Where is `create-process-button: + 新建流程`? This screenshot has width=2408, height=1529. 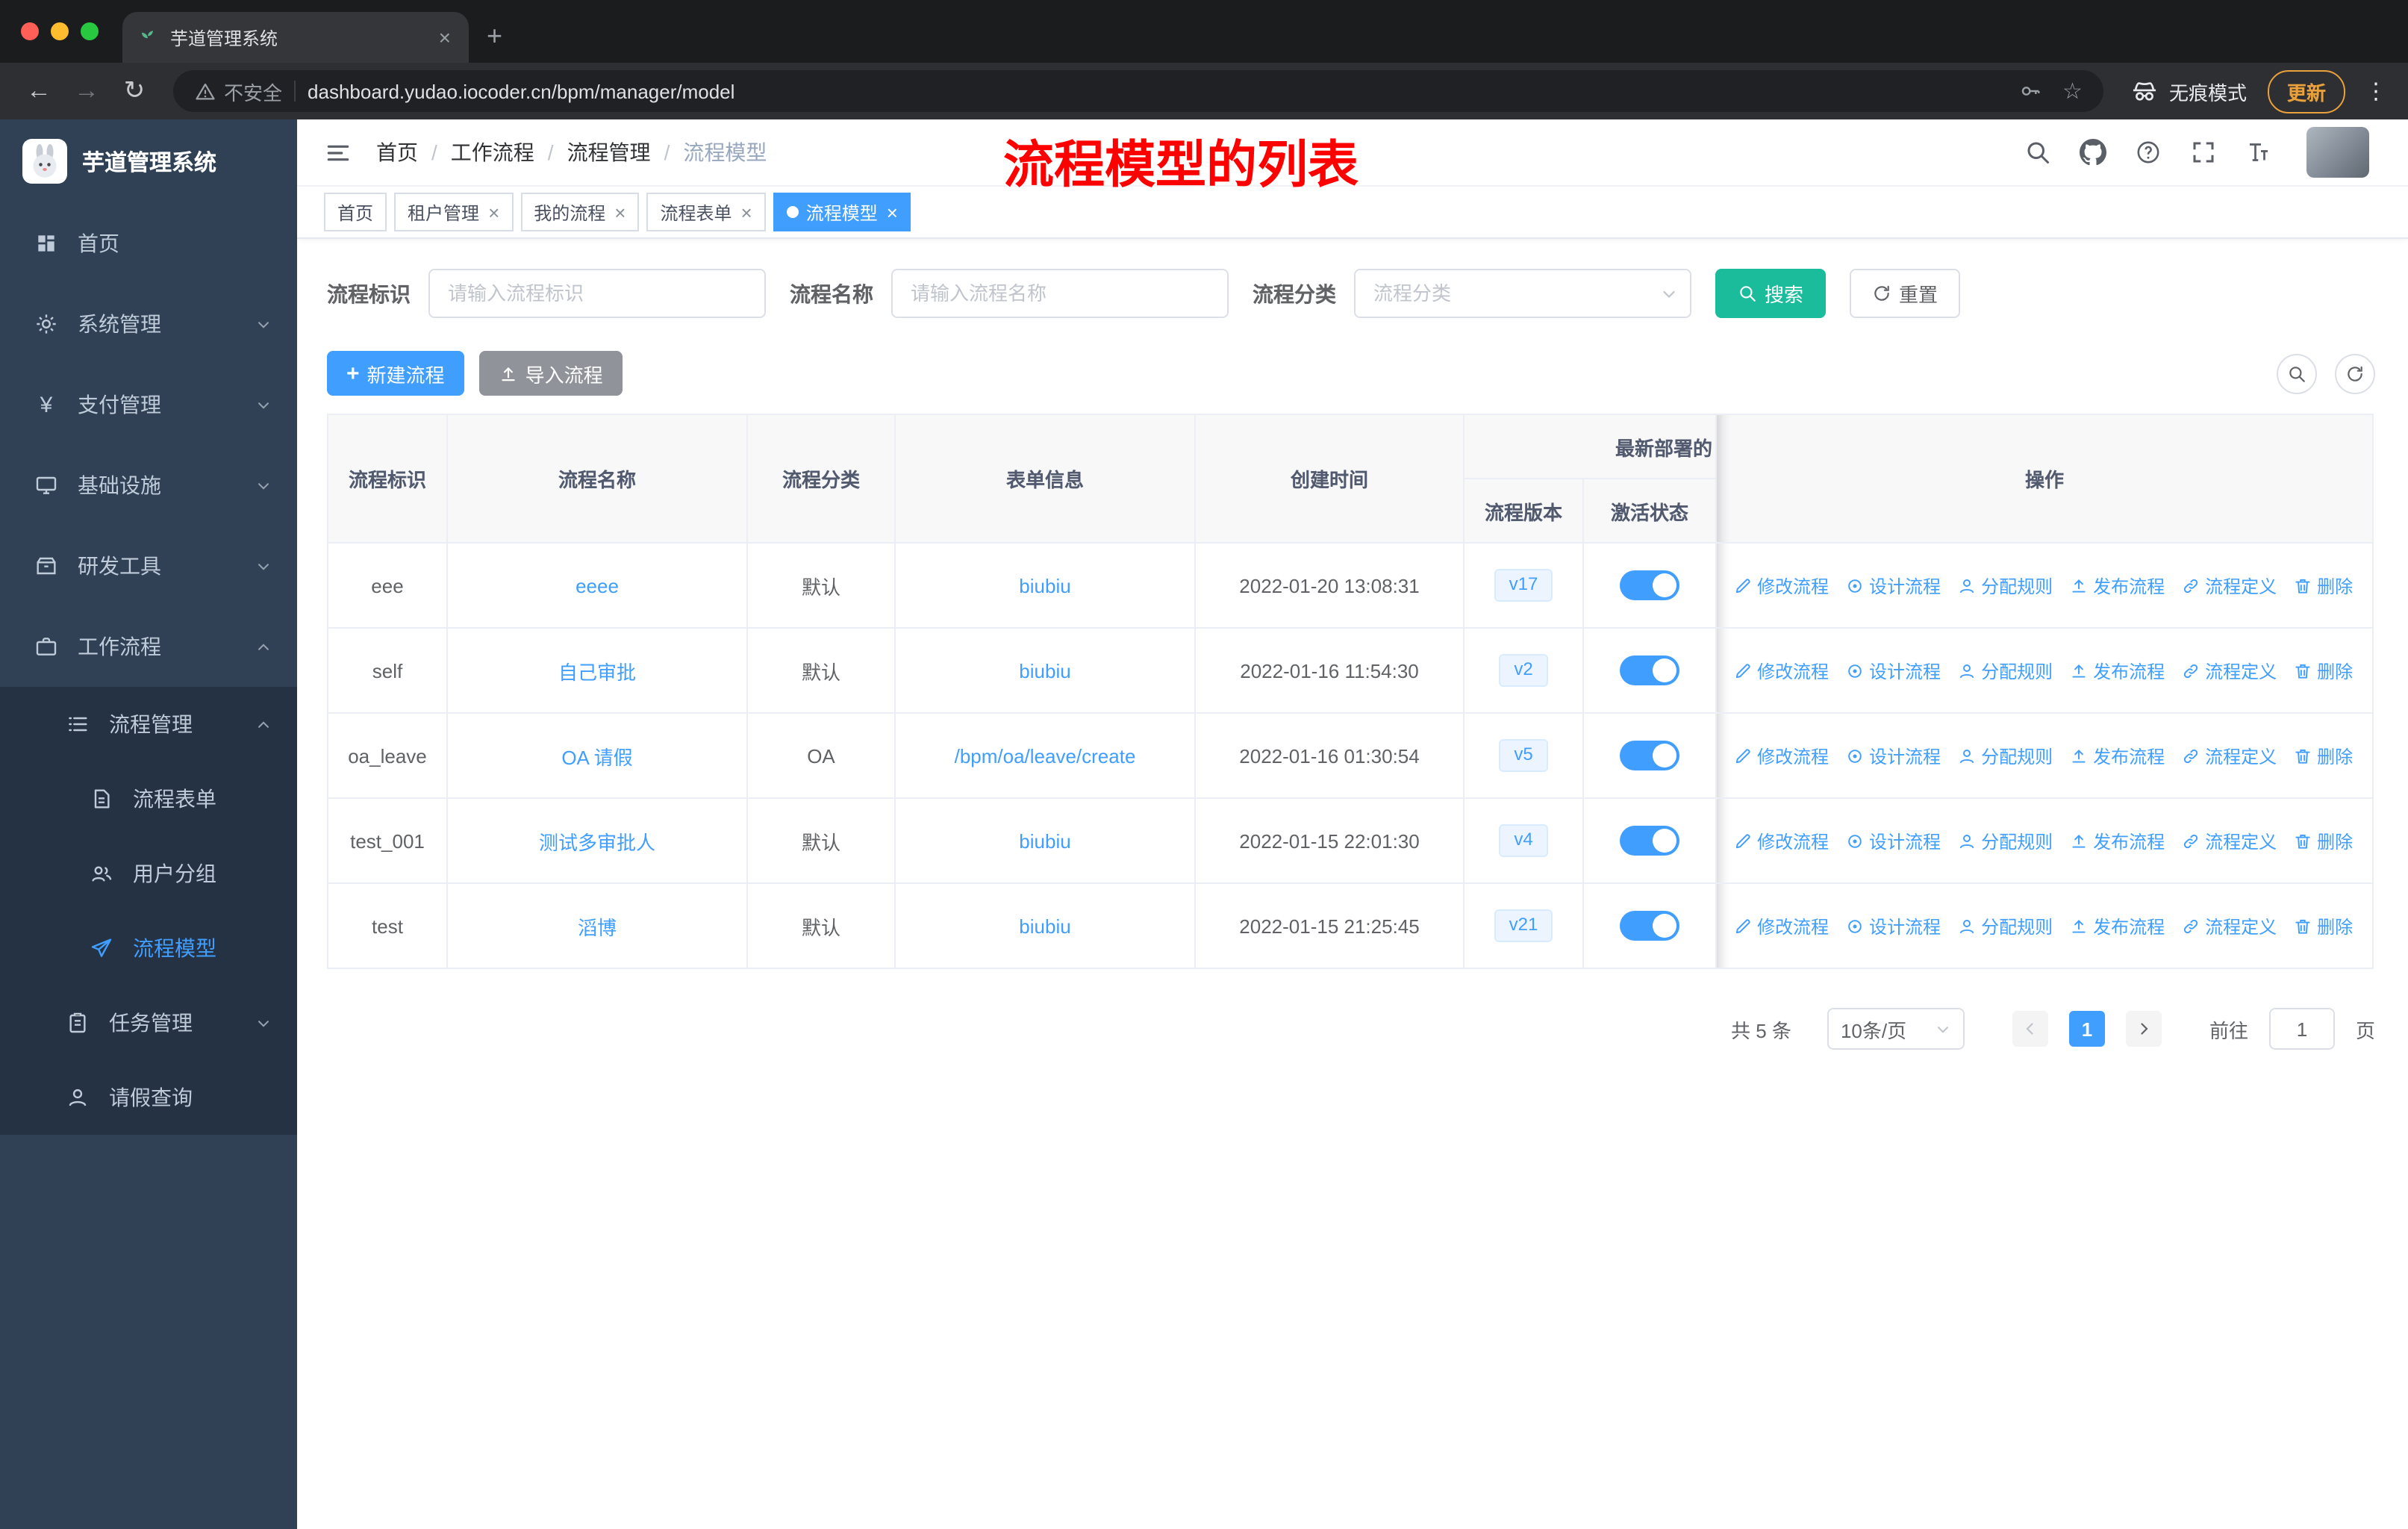 create-process-button: + 新建流程 is located at coordinates (395, 373).